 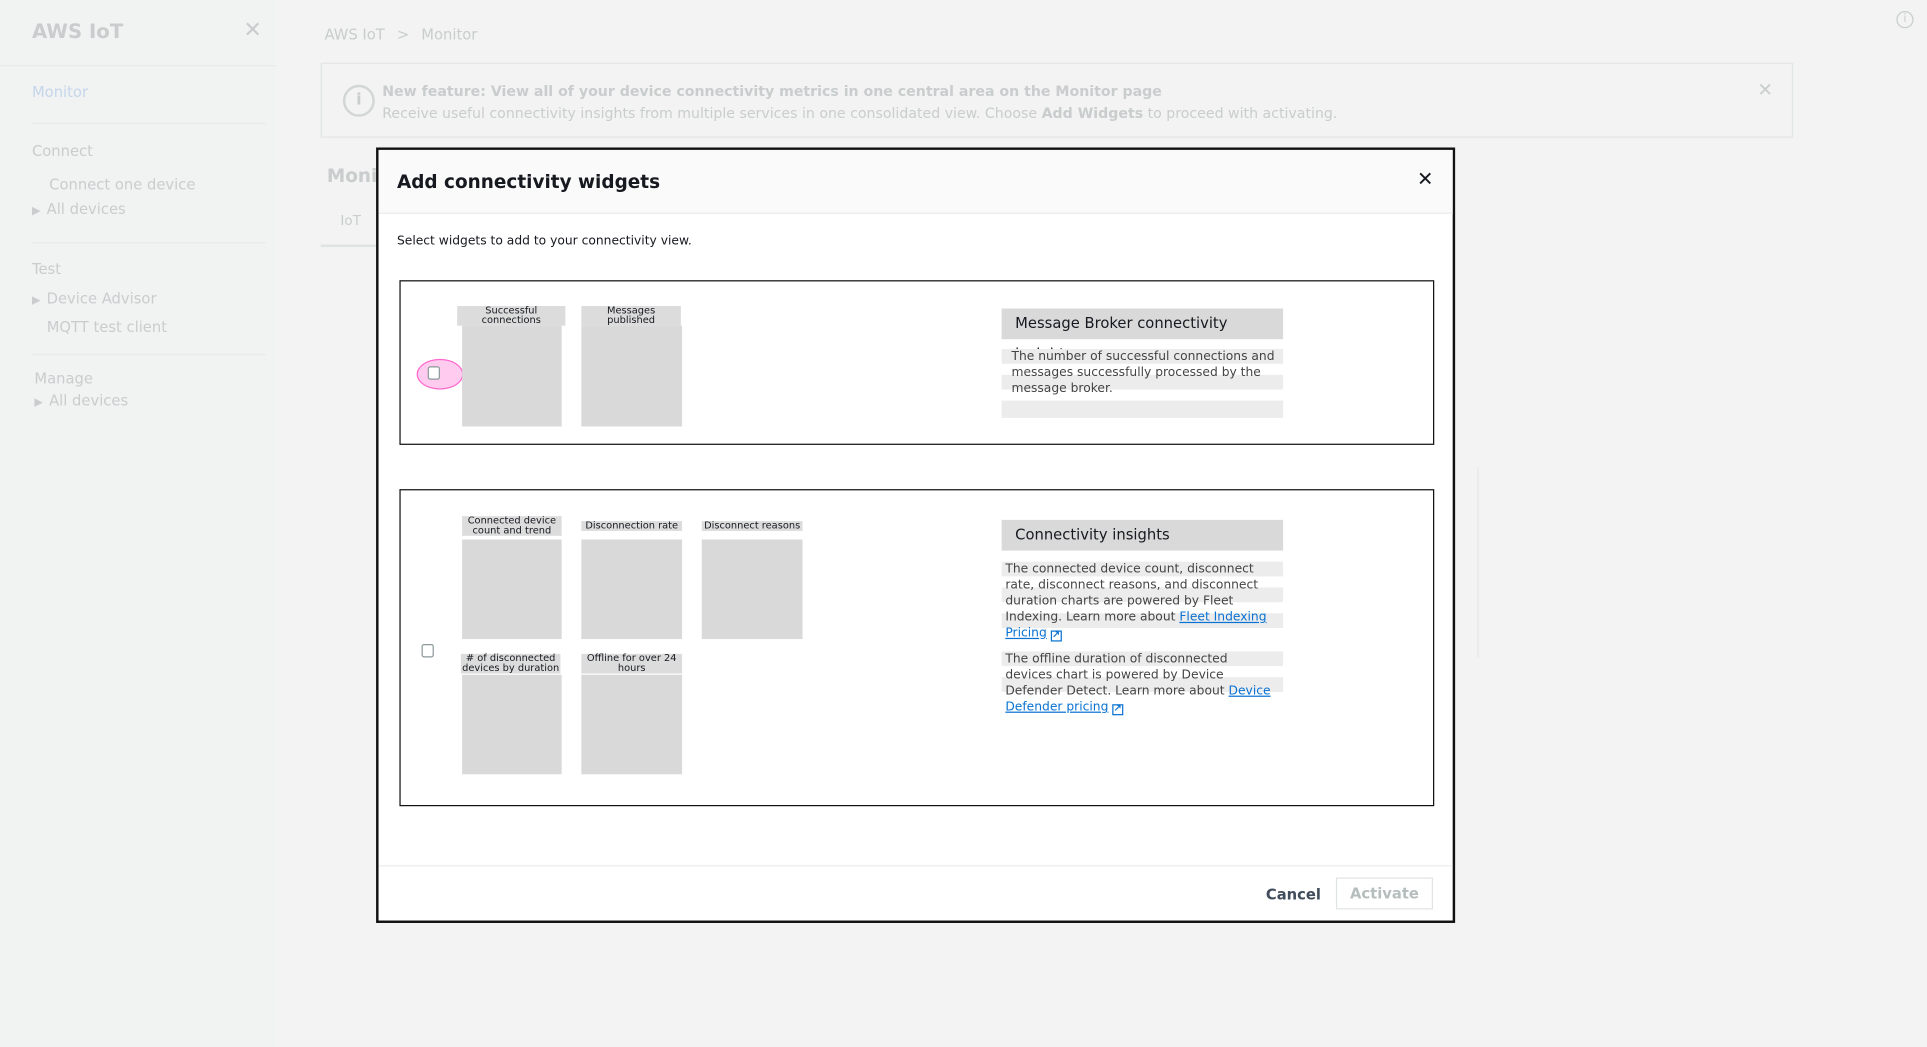 What do you see at coordinates (632, 663) in the screenshot?
I see `widget-label: Offline for over 24 hours` at bounding box center [632, 663].